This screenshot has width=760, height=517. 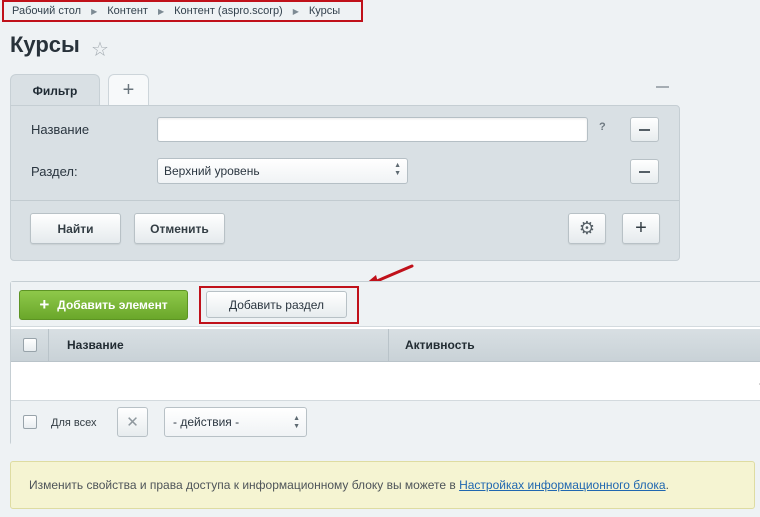 I want to click on highlight-box: Добавить раздел, so click(x=279, y=305).